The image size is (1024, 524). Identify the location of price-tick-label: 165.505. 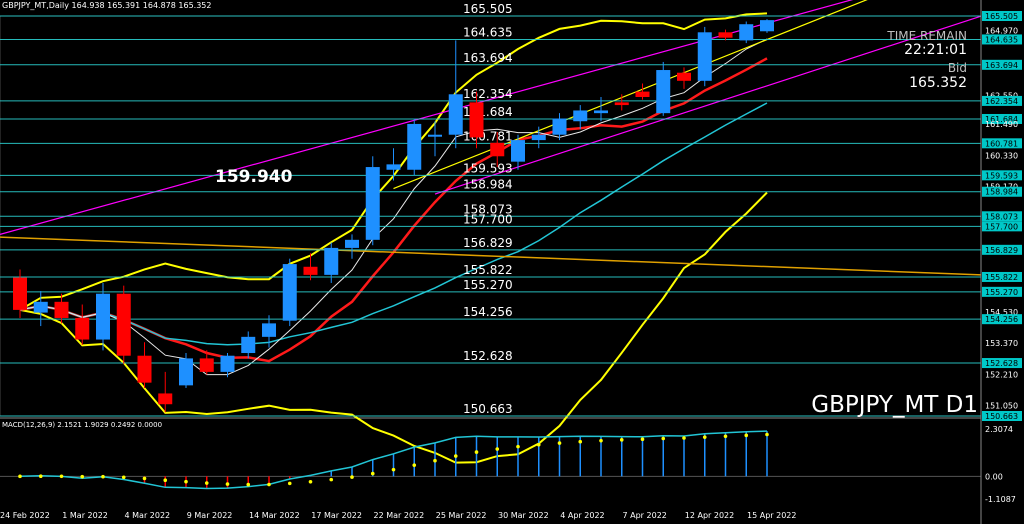
(1001, 16).